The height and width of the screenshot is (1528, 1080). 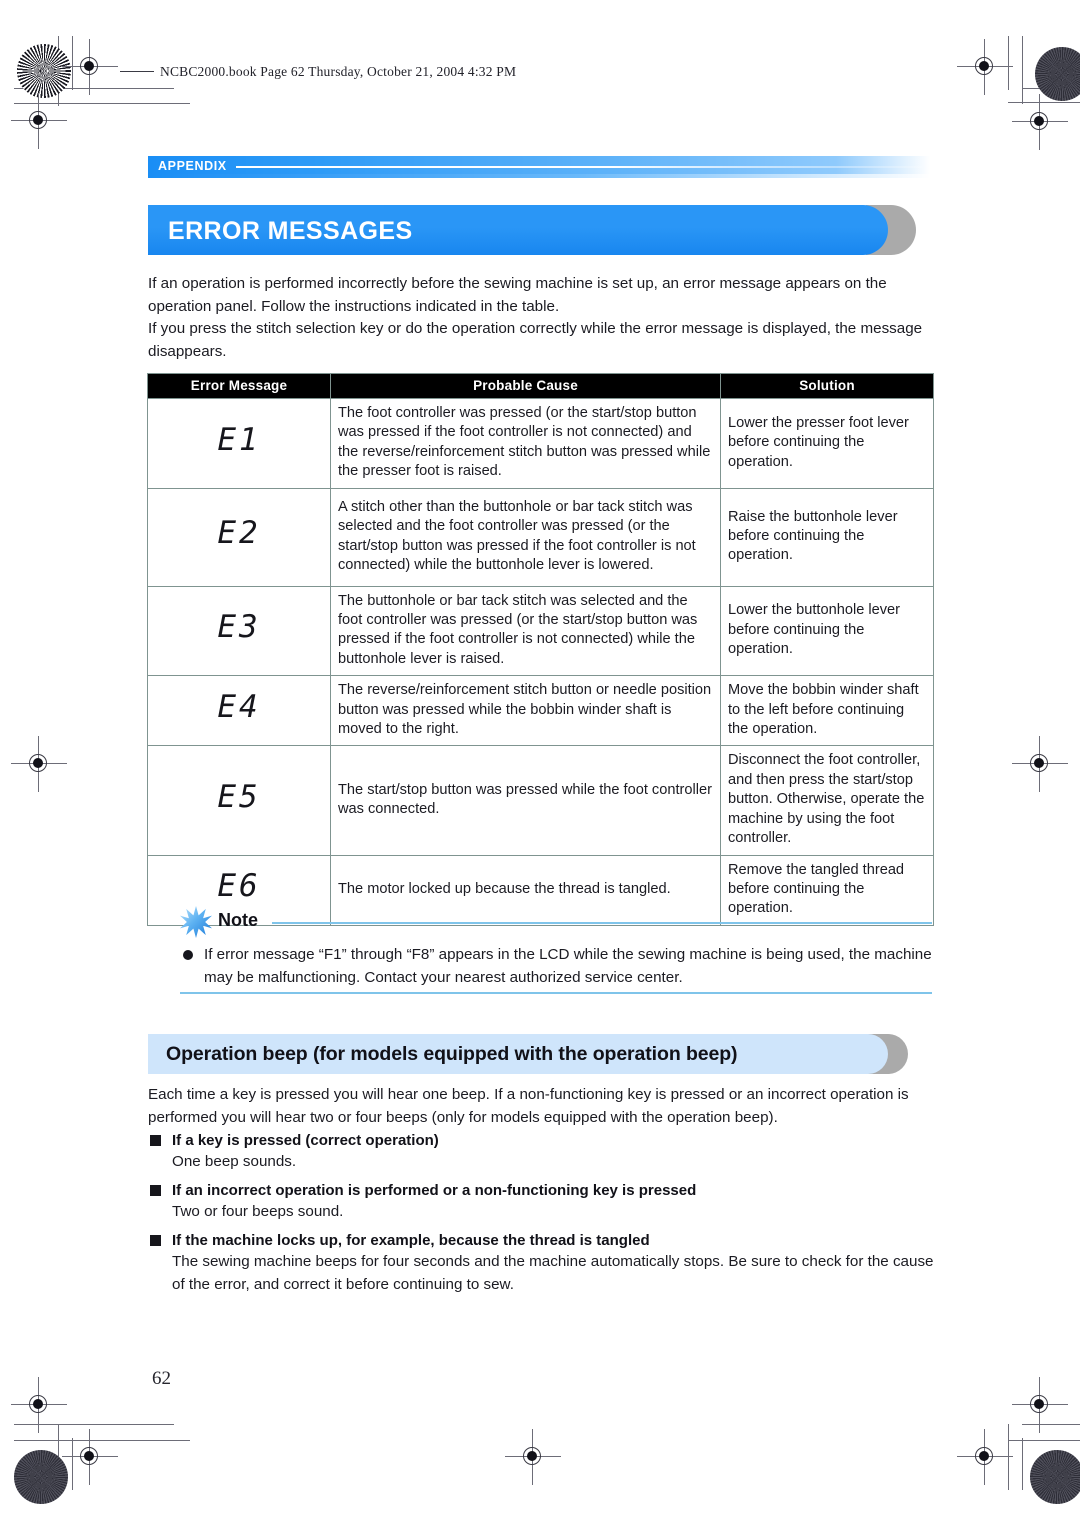 I want to click on page-title: ERROR MESSAGES, so click(x=290, y=231).